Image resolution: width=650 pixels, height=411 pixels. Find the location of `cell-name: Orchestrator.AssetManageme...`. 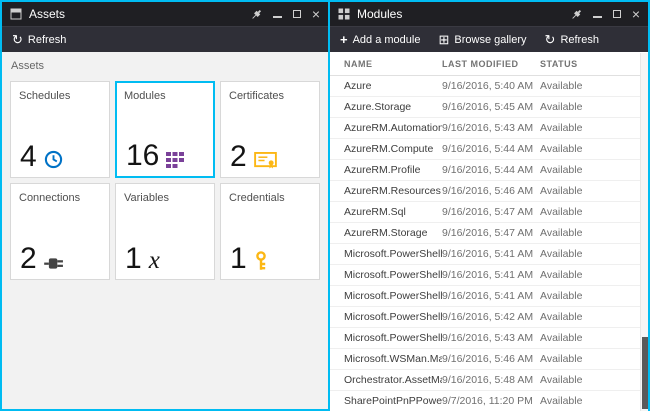

cell-name: Orchestrator.AssetManageme... is located at coordinates (393, 380).